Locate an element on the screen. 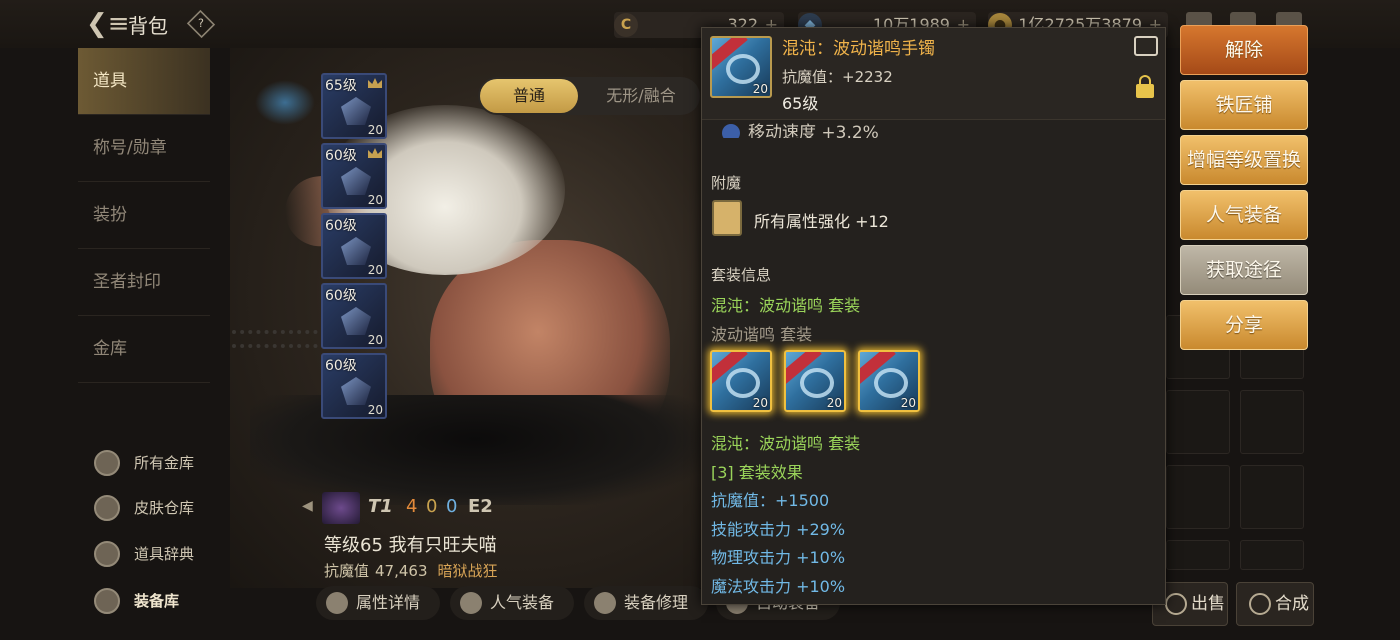 The width and height of the screenshot is (1400, 640). bracelet-icon: 20 is located at coordinates (741, 67).